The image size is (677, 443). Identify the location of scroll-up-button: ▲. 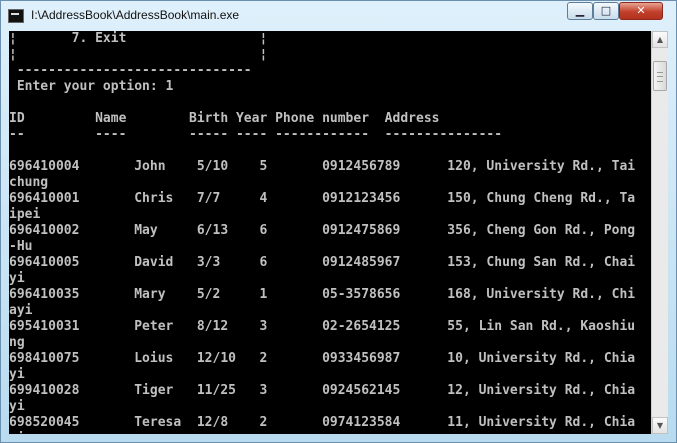
(660, 39).